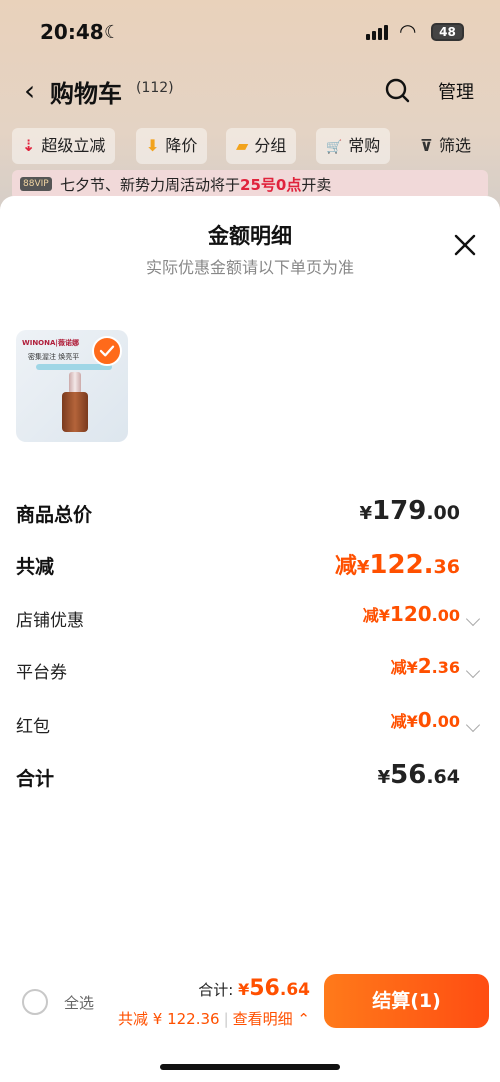  I want to click on close-icon, so click(465, 245).